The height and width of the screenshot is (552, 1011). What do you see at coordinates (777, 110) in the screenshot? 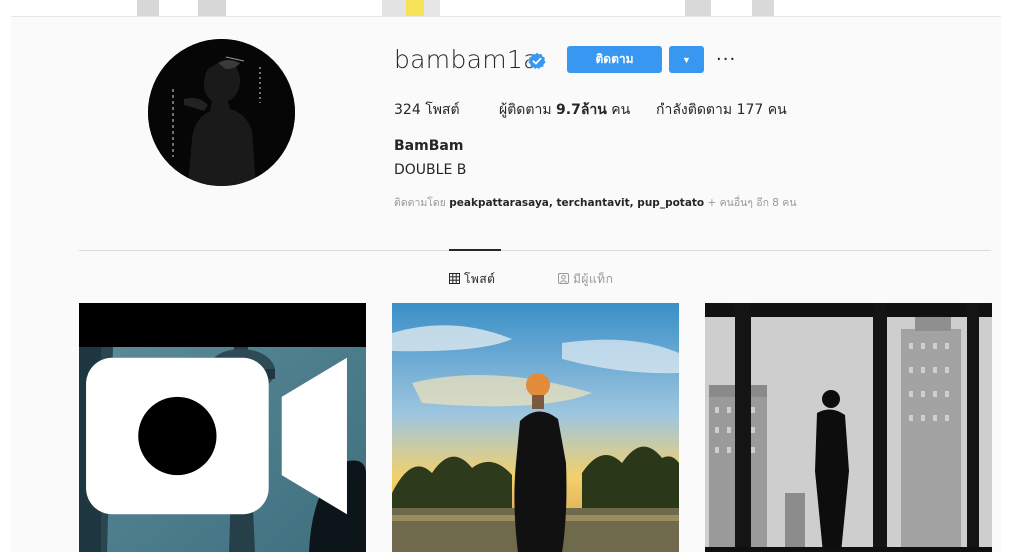
I see `following-unit: คน` at bounding box center [777, 110].